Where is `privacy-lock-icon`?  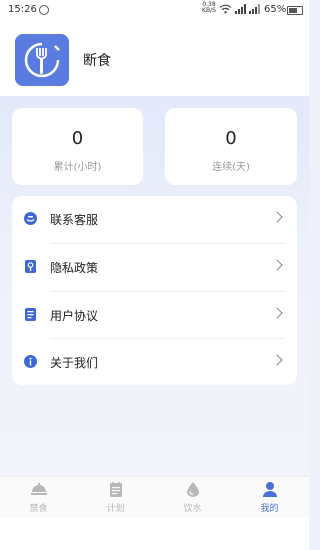
privacy-lock-icon is located at coordinates (30, 266).